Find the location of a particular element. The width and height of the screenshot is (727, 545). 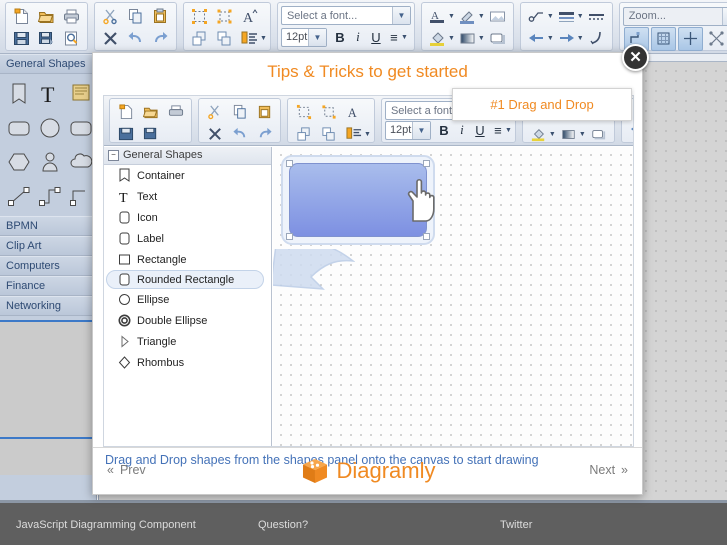

print-icon is located at coordinates (175, 112).